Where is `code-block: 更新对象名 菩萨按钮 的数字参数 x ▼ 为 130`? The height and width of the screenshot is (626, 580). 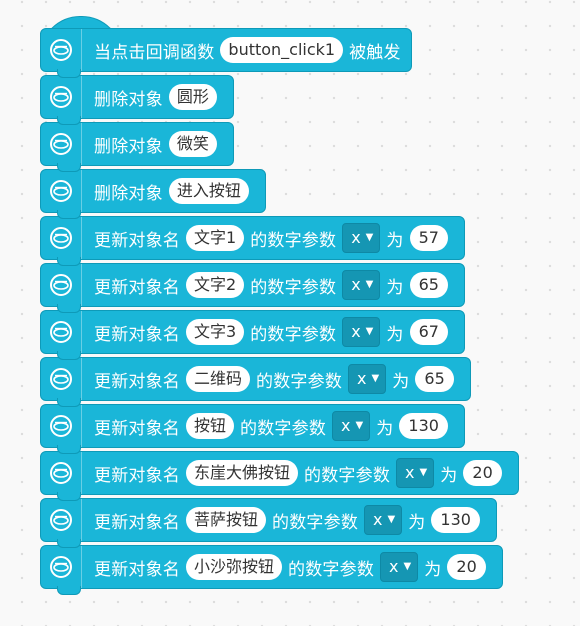 code-block: 更新对象名 菩萨按钮 的数字参数 x ▼ 为 130 is located at coordinates (268, 523).